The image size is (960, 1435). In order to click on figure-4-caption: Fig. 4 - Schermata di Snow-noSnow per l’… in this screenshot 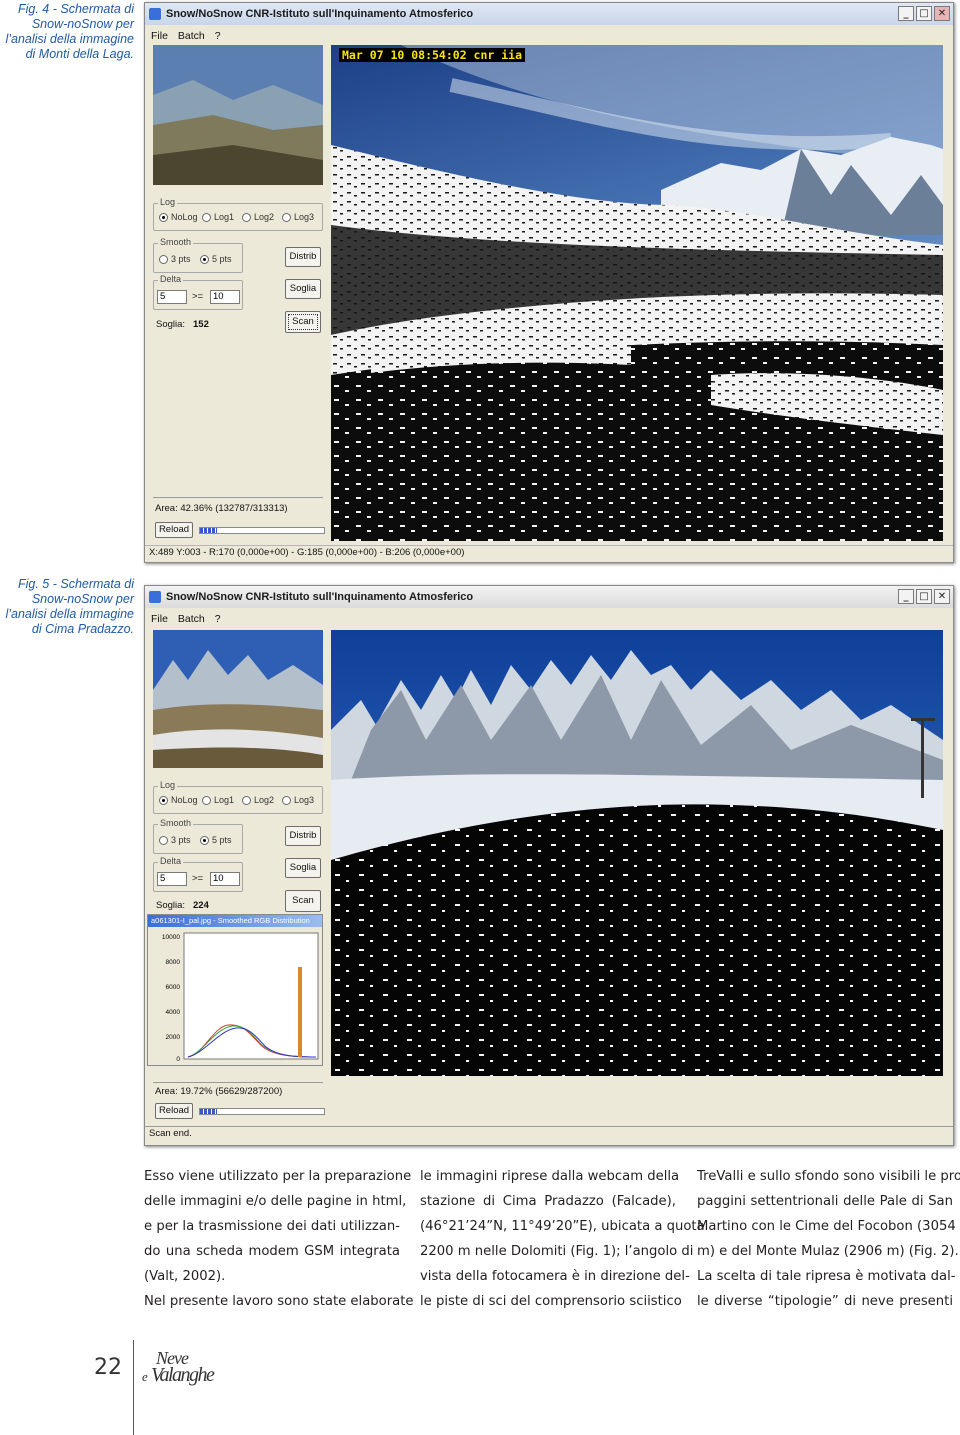, I will do `click(67, 32)`.